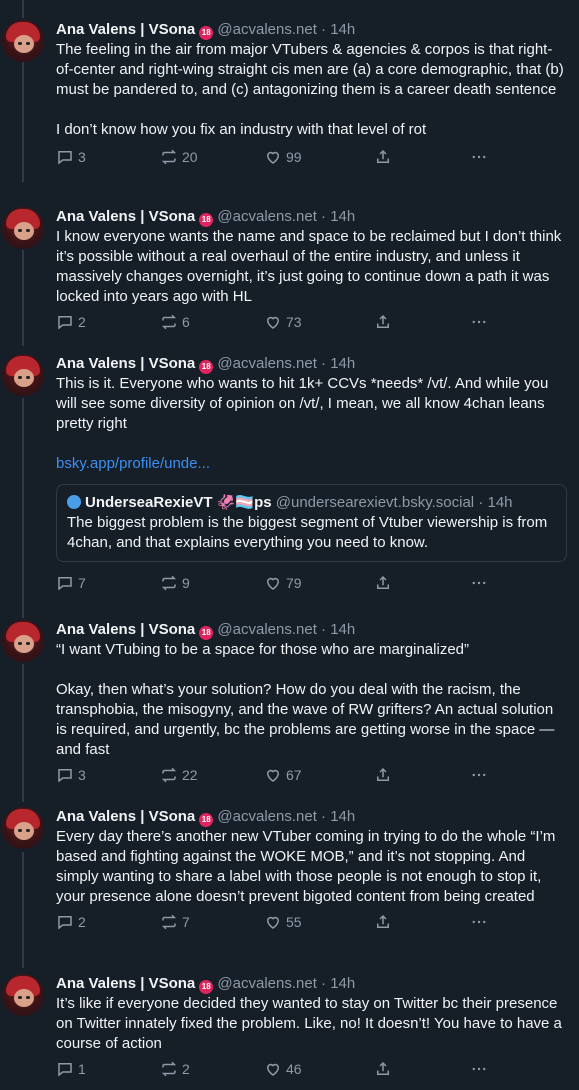  What do you see at coordinates (179, 775) in the screenshot?
I see `repost-button: 22` at bounding box center [179, 775].